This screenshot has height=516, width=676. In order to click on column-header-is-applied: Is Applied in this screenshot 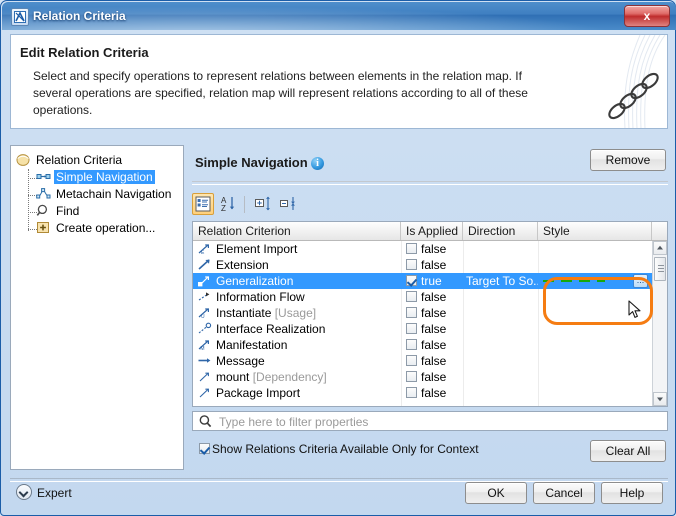, I will do `click(432, 231)`.